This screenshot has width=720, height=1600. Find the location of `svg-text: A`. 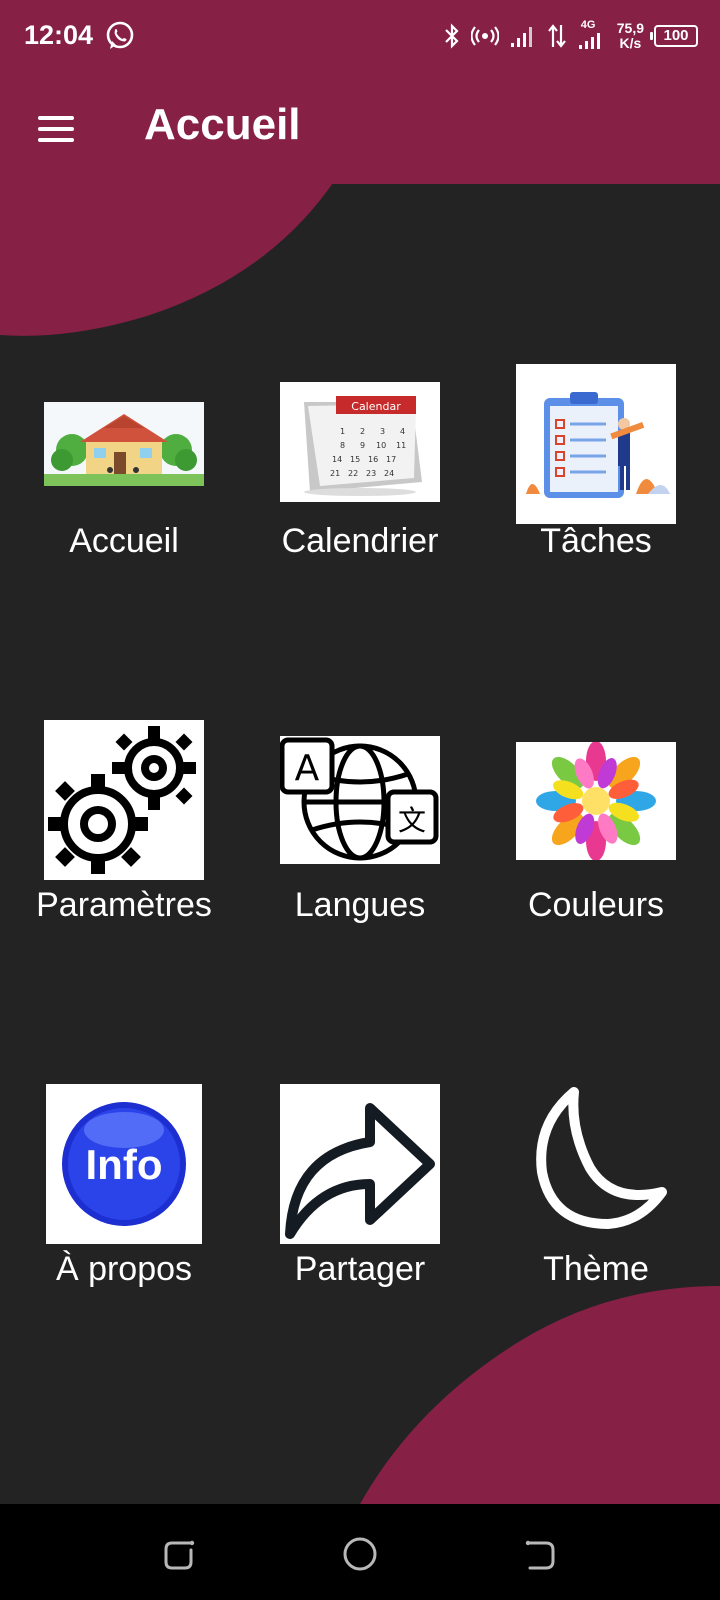

svg-text: A is located at coordinates (307, 768).